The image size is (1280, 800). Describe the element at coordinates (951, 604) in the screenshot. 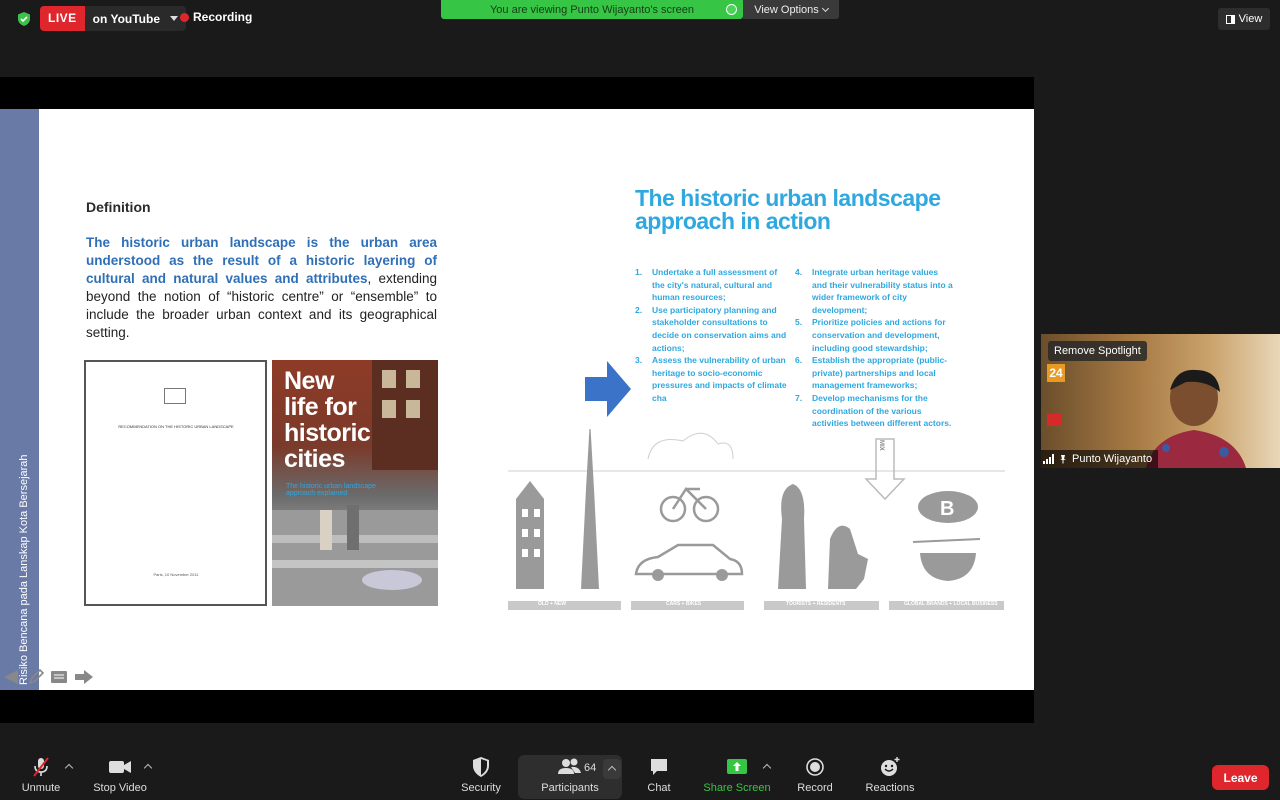

I see `illustration-label: GLOBAL BRANDS + LOCAL BUSINESS` at that location.